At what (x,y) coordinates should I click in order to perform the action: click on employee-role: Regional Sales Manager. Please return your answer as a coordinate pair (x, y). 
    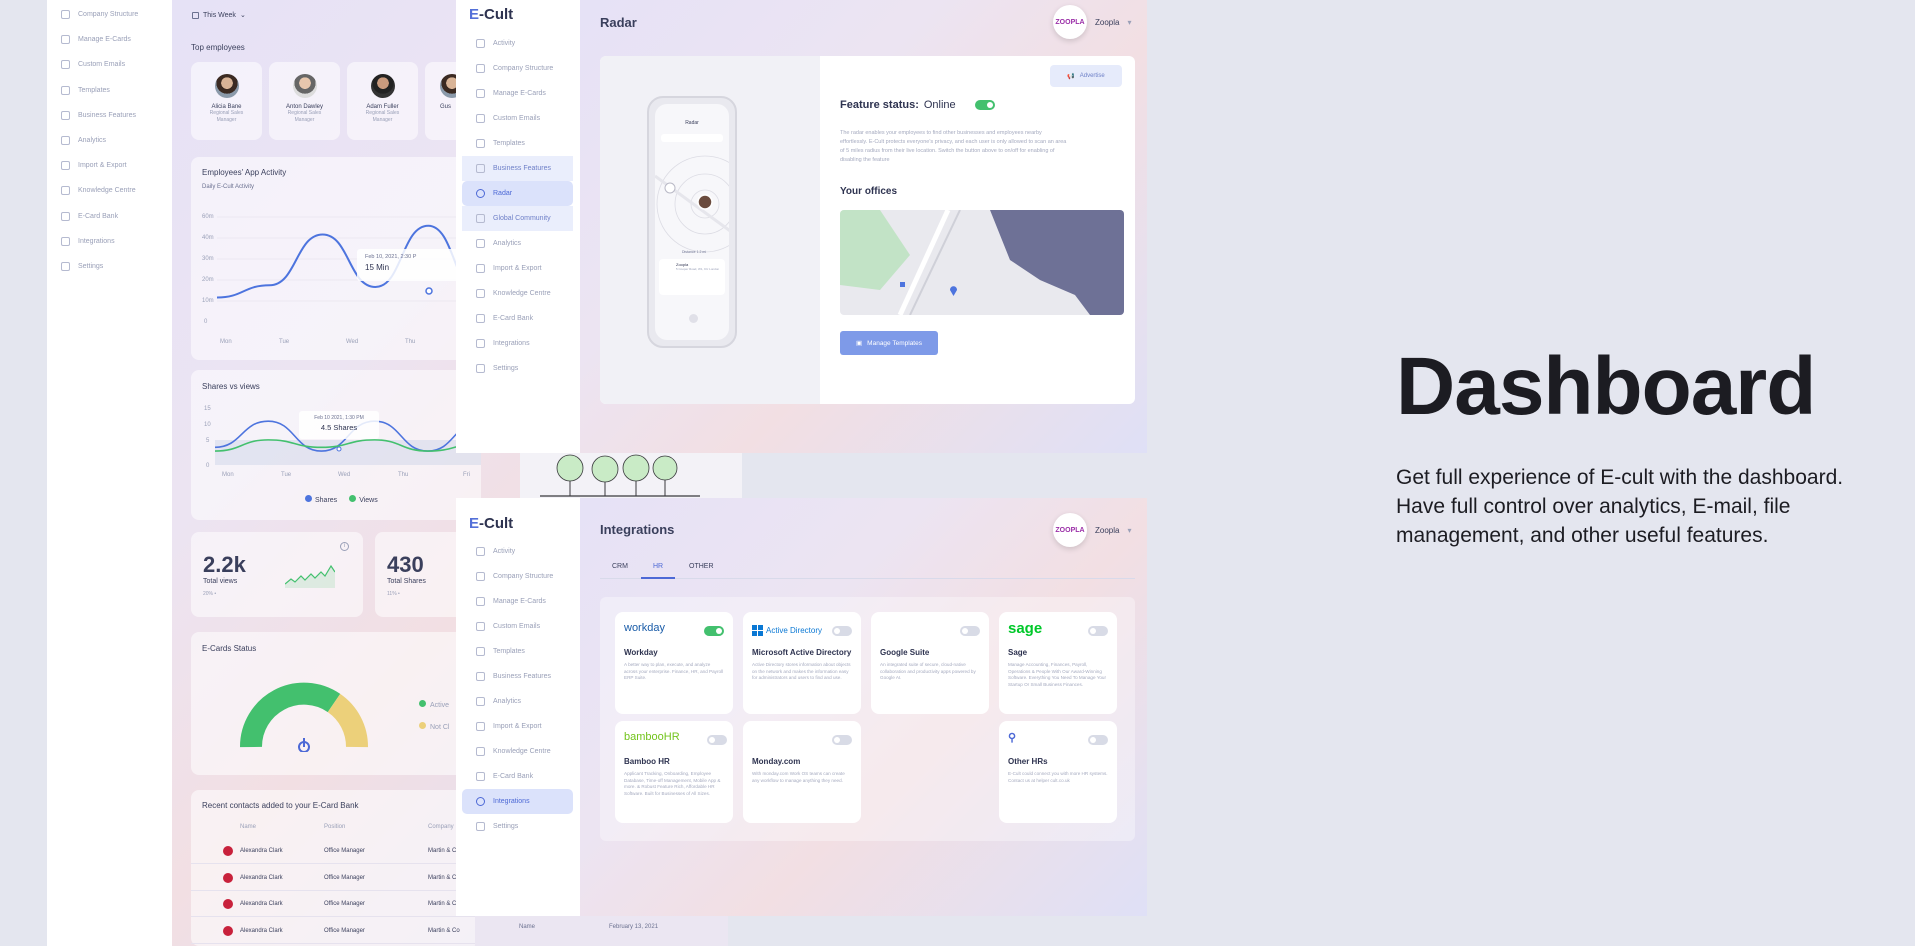
    Looking at the image, I should click on (304, 116).